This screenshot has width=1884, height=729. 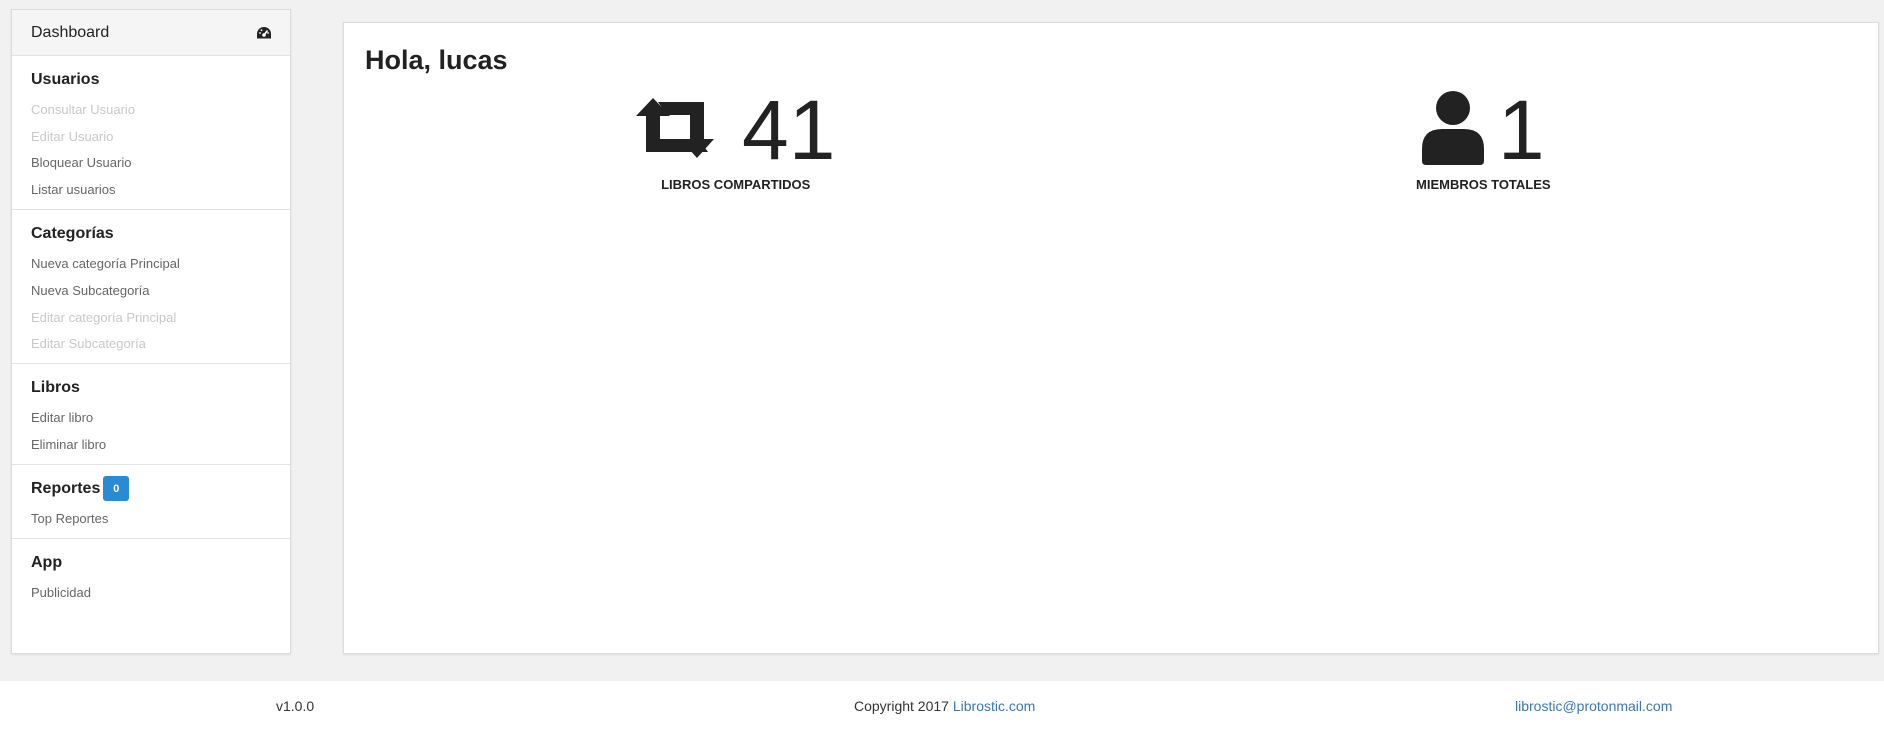 What do you see at coordinates (83, 109) in the screenshot?
I see `sidebar-item-consultar-usuario: Consultar Usuario` at bounding box center [83, 109].